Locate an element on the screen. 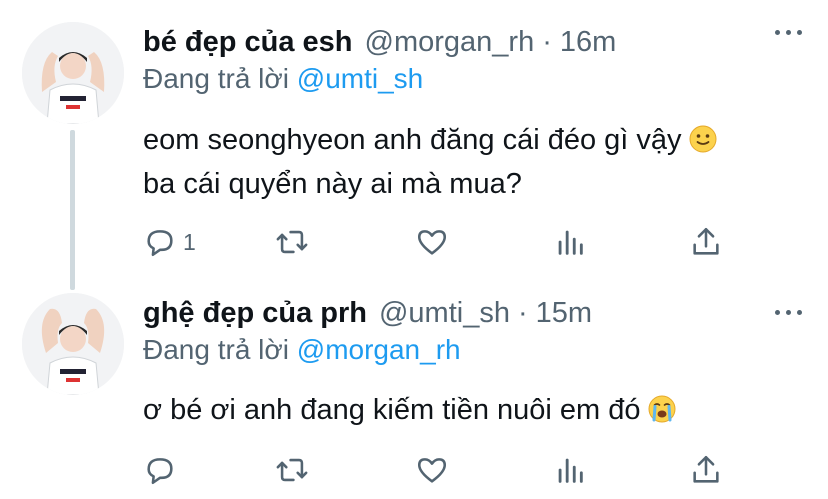  timestamp: 16m is located at coordinates (588, 42).